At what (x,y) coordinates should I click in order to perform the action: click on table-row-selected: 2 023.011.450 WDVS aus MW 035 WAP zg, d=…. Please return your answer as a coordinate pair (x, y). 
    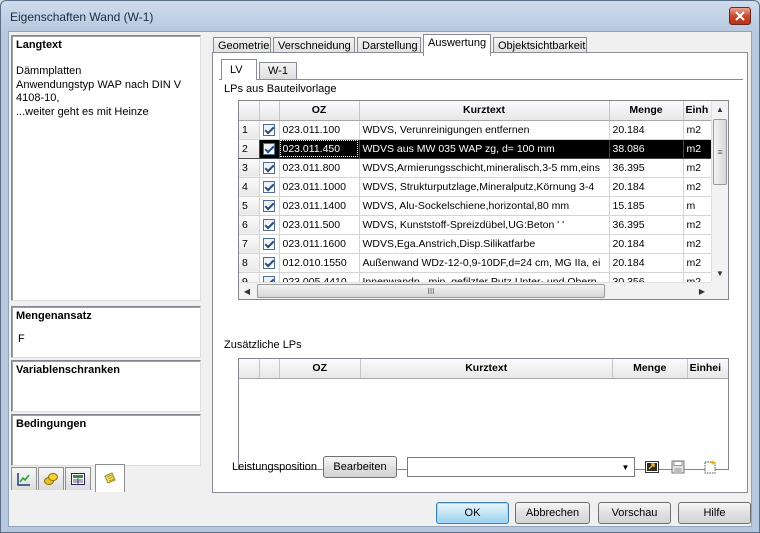
    Looking at the image, I should click on (476, 149).